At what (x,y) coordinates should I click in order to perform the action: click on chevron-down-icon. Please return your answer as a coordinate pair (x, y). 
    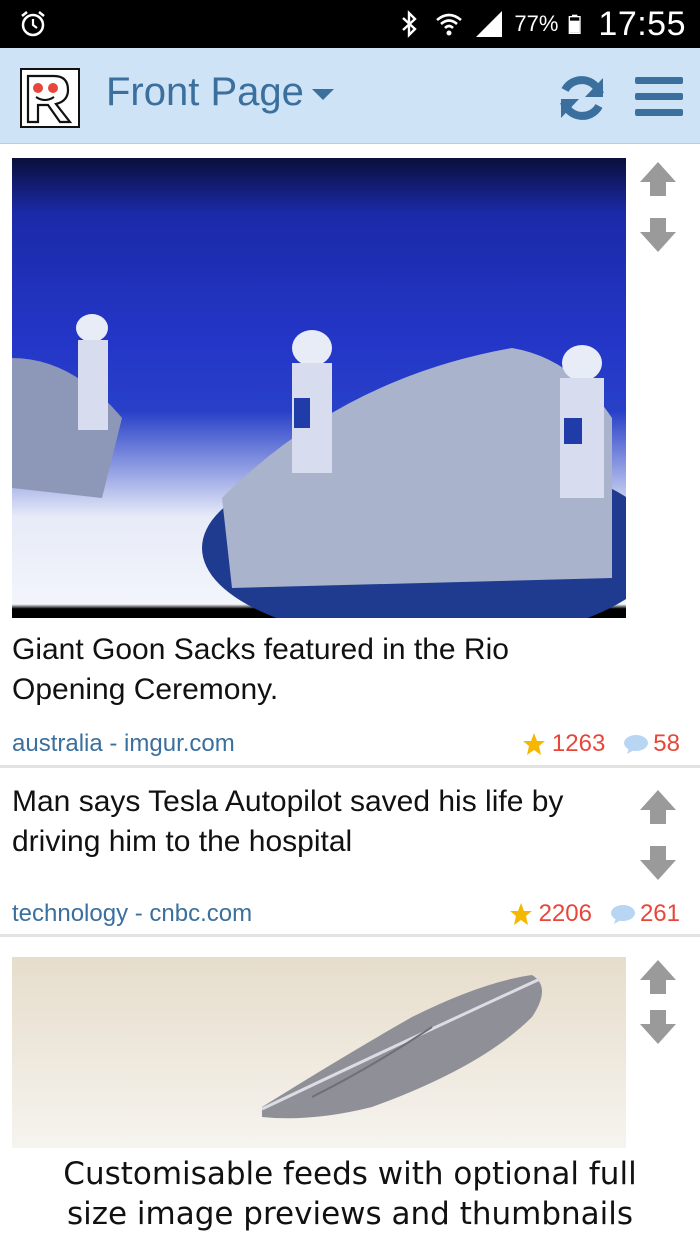
    Looking at the image, I should click on (322, 94).